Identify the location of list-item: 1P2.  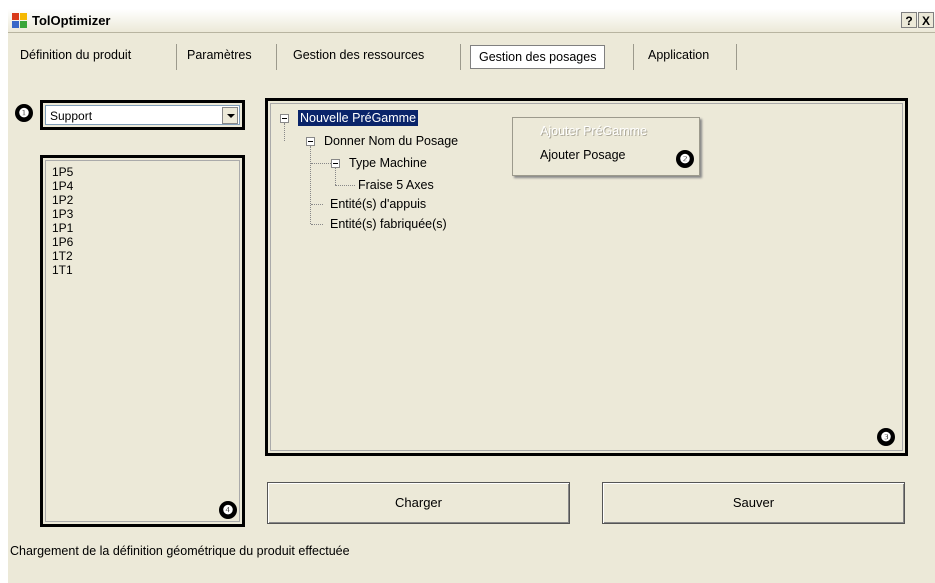
(62, 200).